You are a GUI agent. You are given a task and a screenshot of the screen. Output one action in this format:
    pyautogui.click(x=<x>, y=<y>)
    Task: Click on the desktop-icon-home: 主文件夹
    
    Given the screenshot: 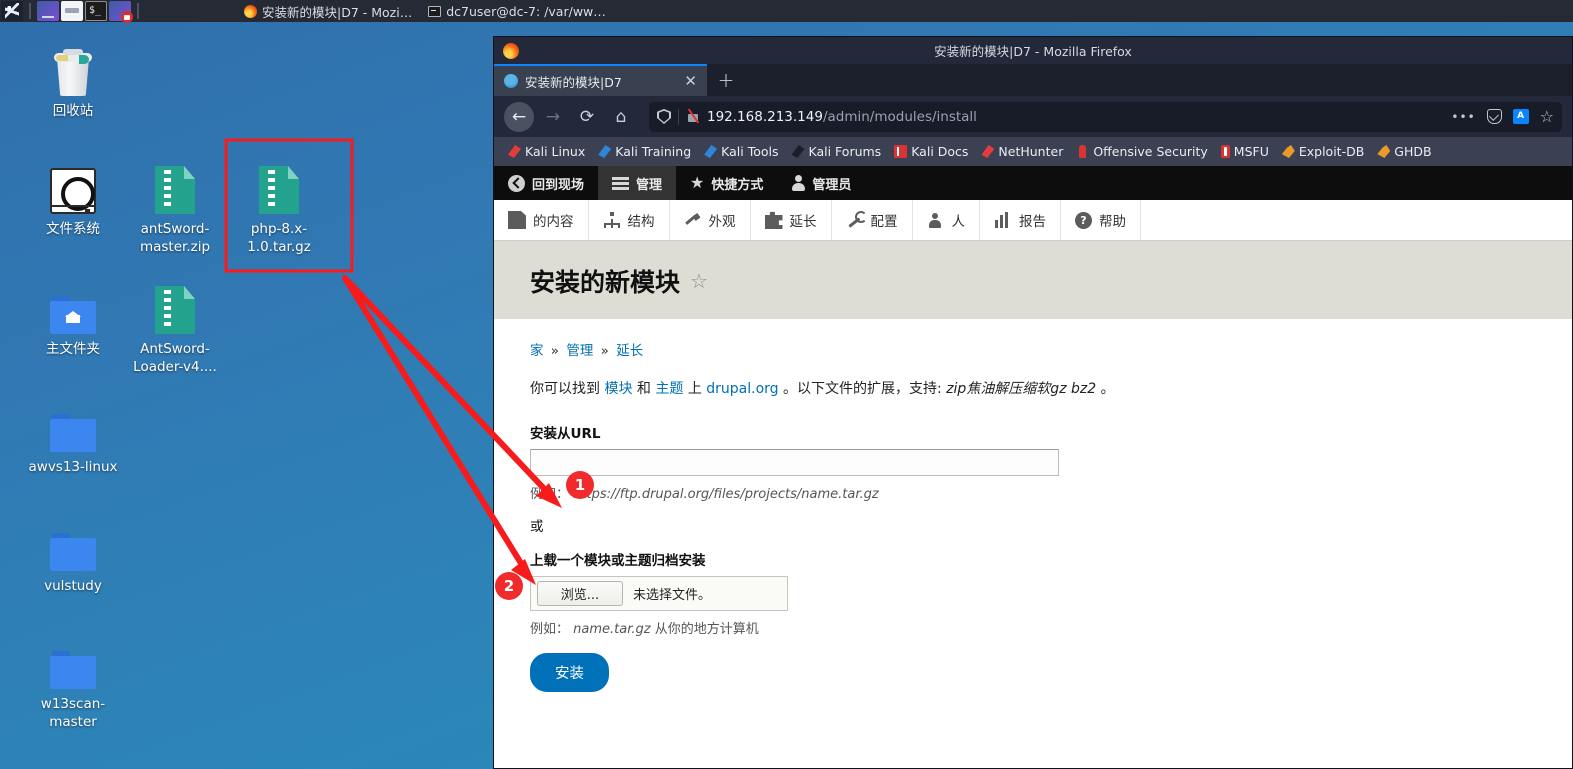 What is the action you would take?
    pyautogui.click(x=73, y=320)
    